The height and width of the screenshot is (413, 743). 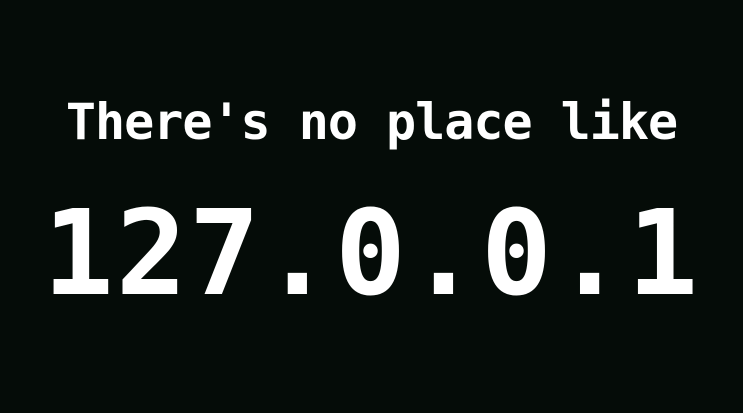 I want to click on tagline-text: There's no place like, so click(x=371, y=122).